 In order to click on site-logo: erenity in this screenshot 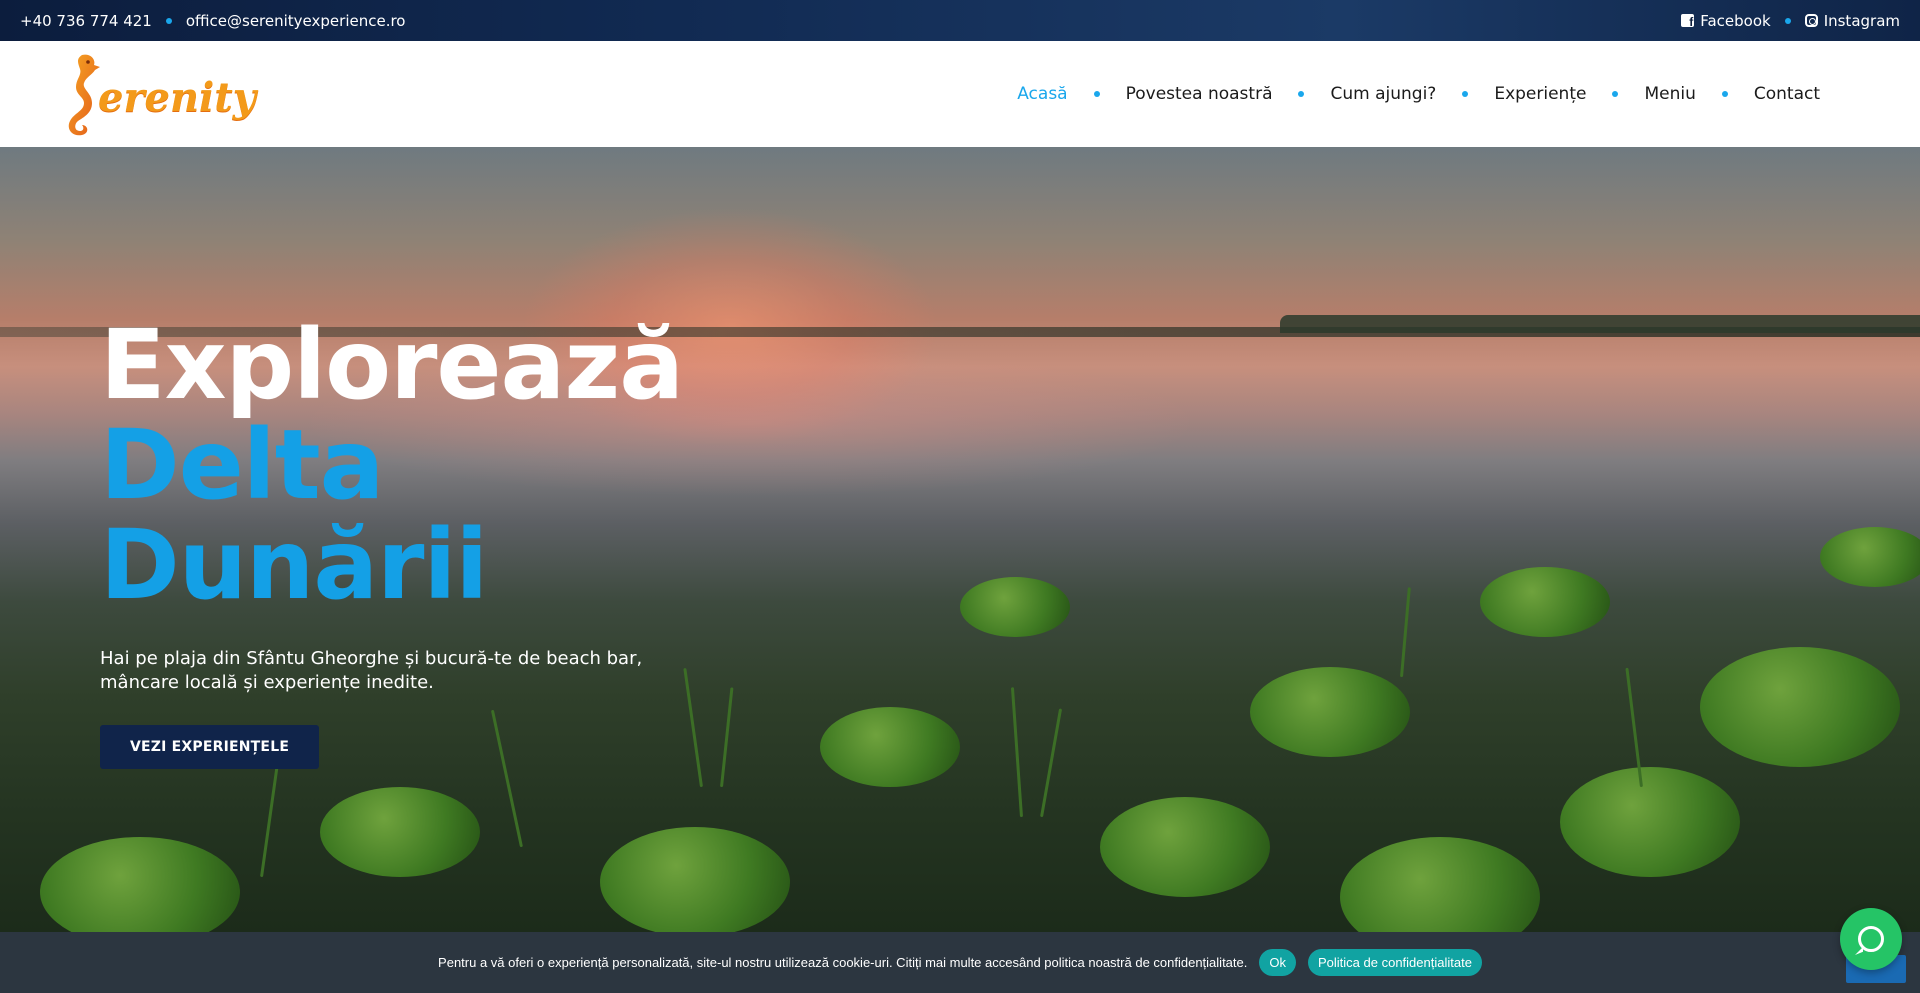, I will do `click(159, 94)`.